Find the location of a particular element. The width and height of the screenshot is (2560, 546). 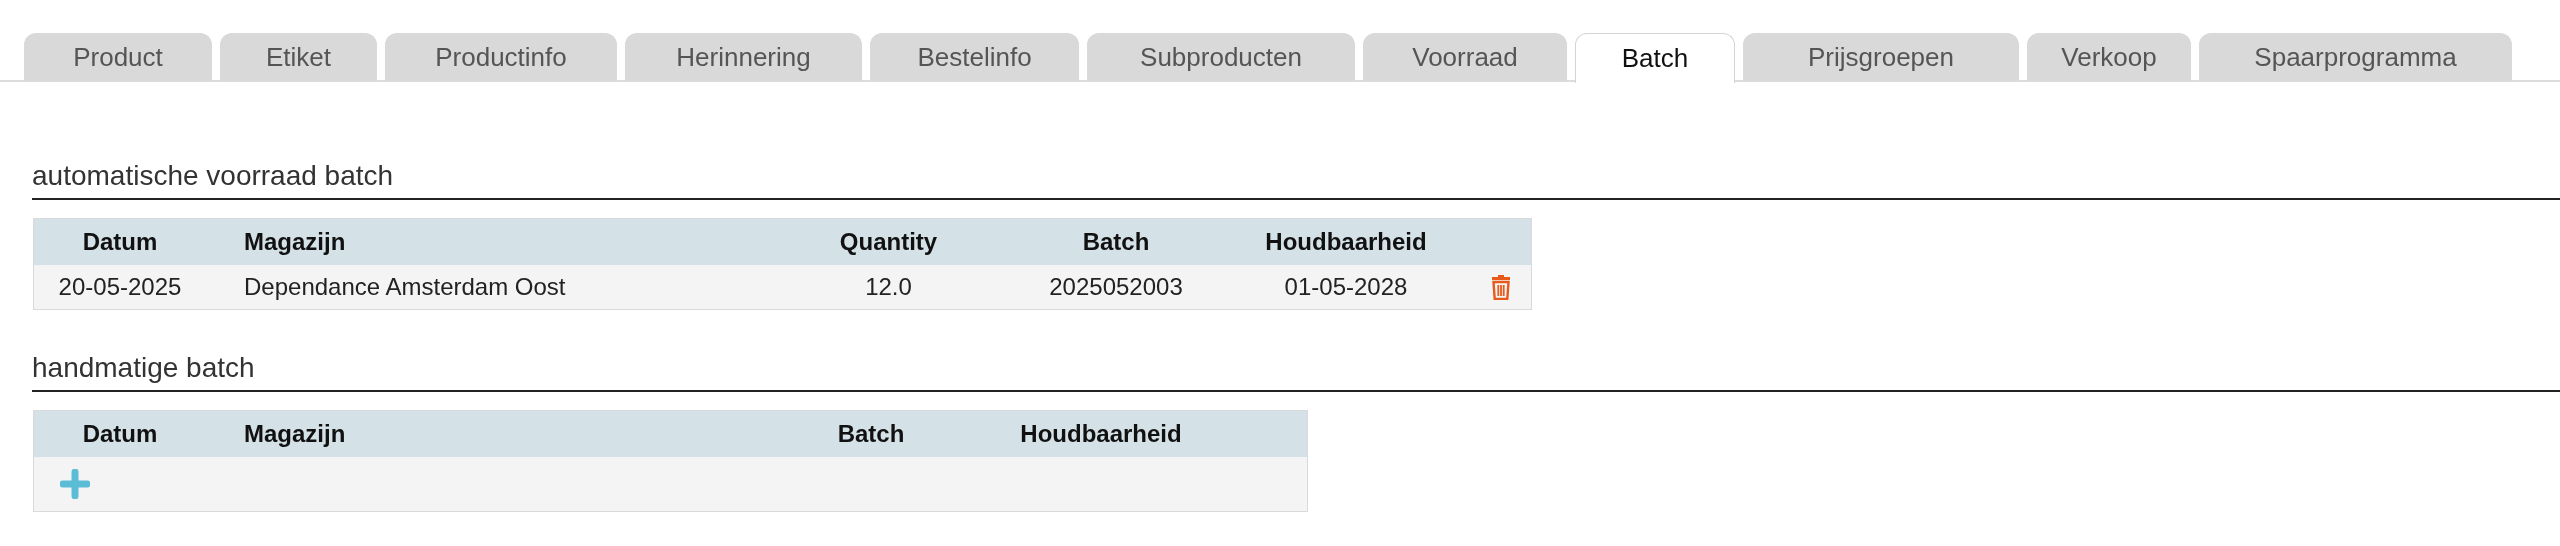

tab: Product is located at coordinates (118, 57).